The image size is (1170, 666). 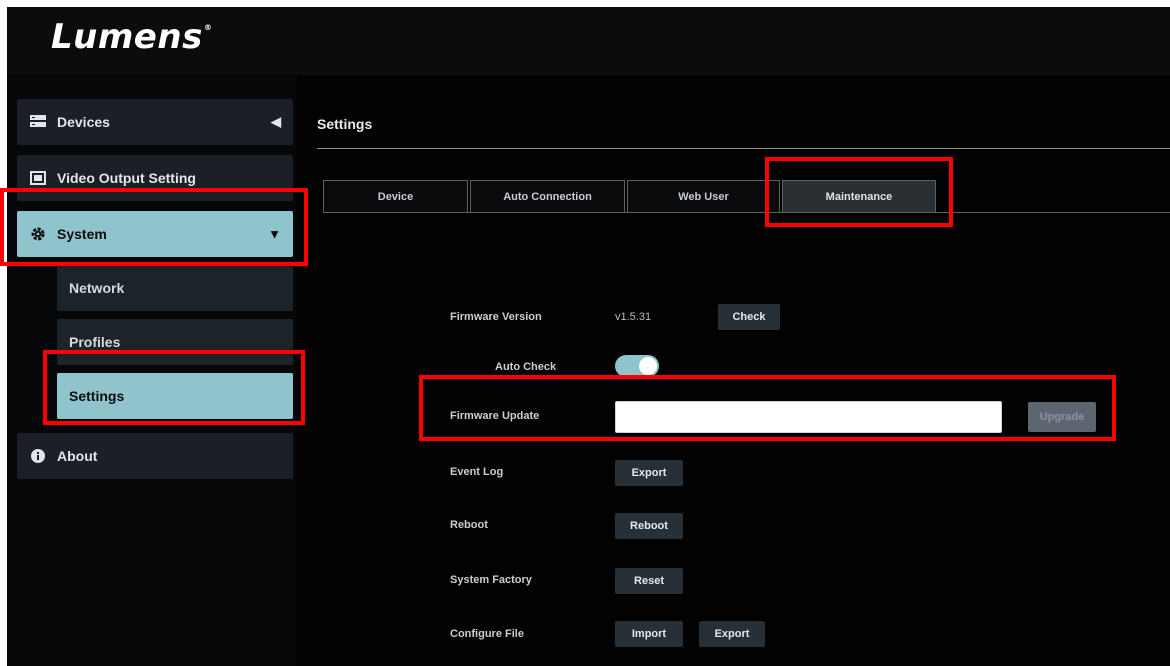 What do you see at coordinates (469, 525) in the screenshot?
I see `reboot-label: Reboot` at bounding box center [469, 525].